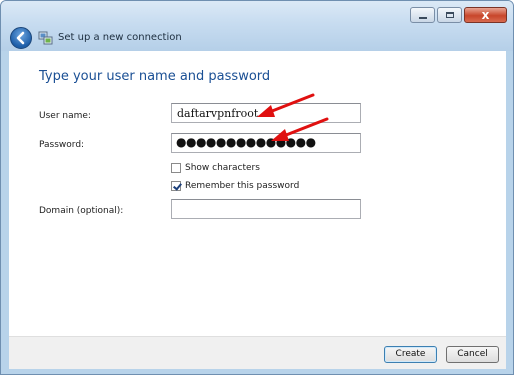 The width and height of the screenshot is (514, 375). I want to click on username-field: daftarvpnfroot, so click(266, 113).